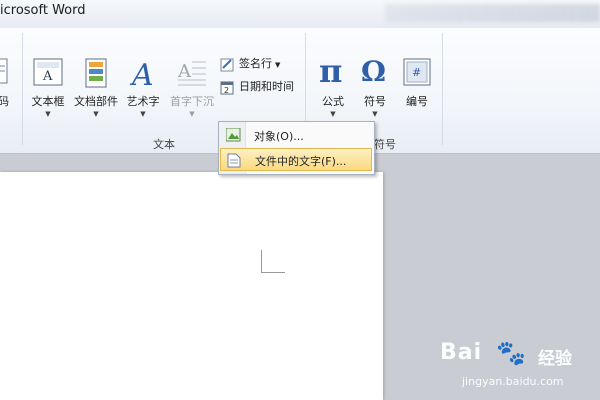 The height and width of the screenshot is (400, 600). Describe the element at coordinates (48, 101) in the screenshot. I see `textbox-label: 文本框` at that location.